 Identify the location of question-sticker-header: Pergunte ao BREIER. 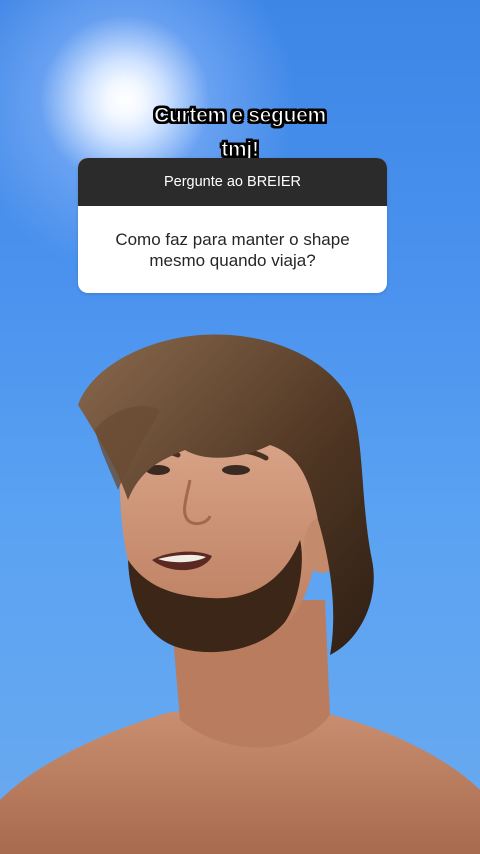
(232, 182).